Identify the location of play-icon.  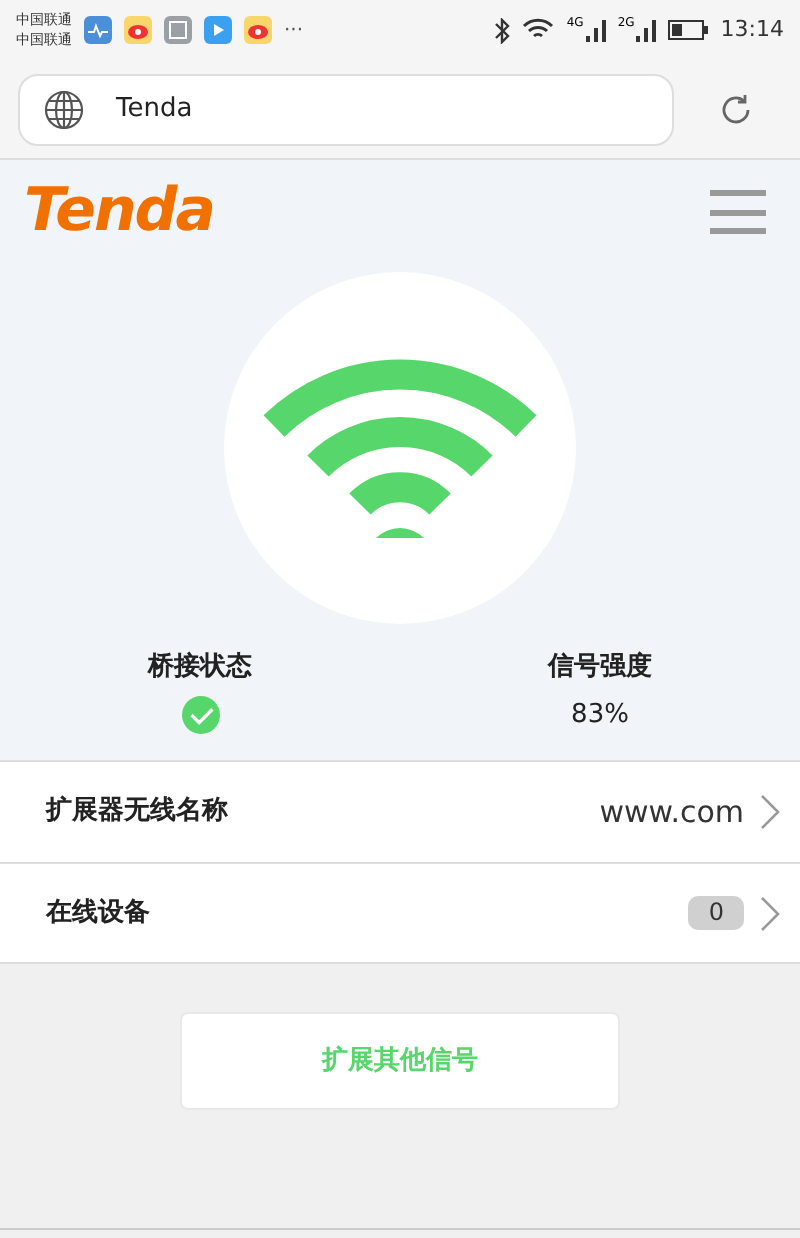
(218, 30).